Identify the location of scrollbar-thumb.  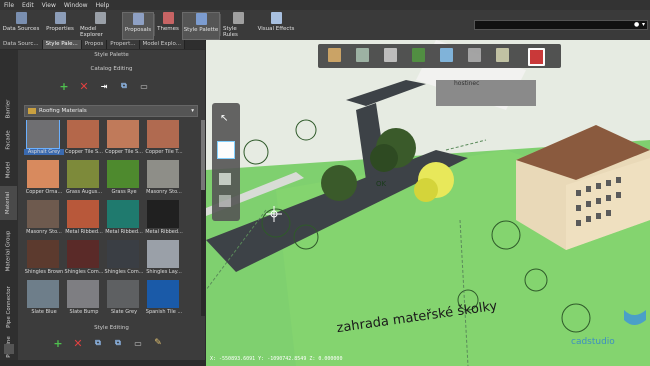
(203, 155).